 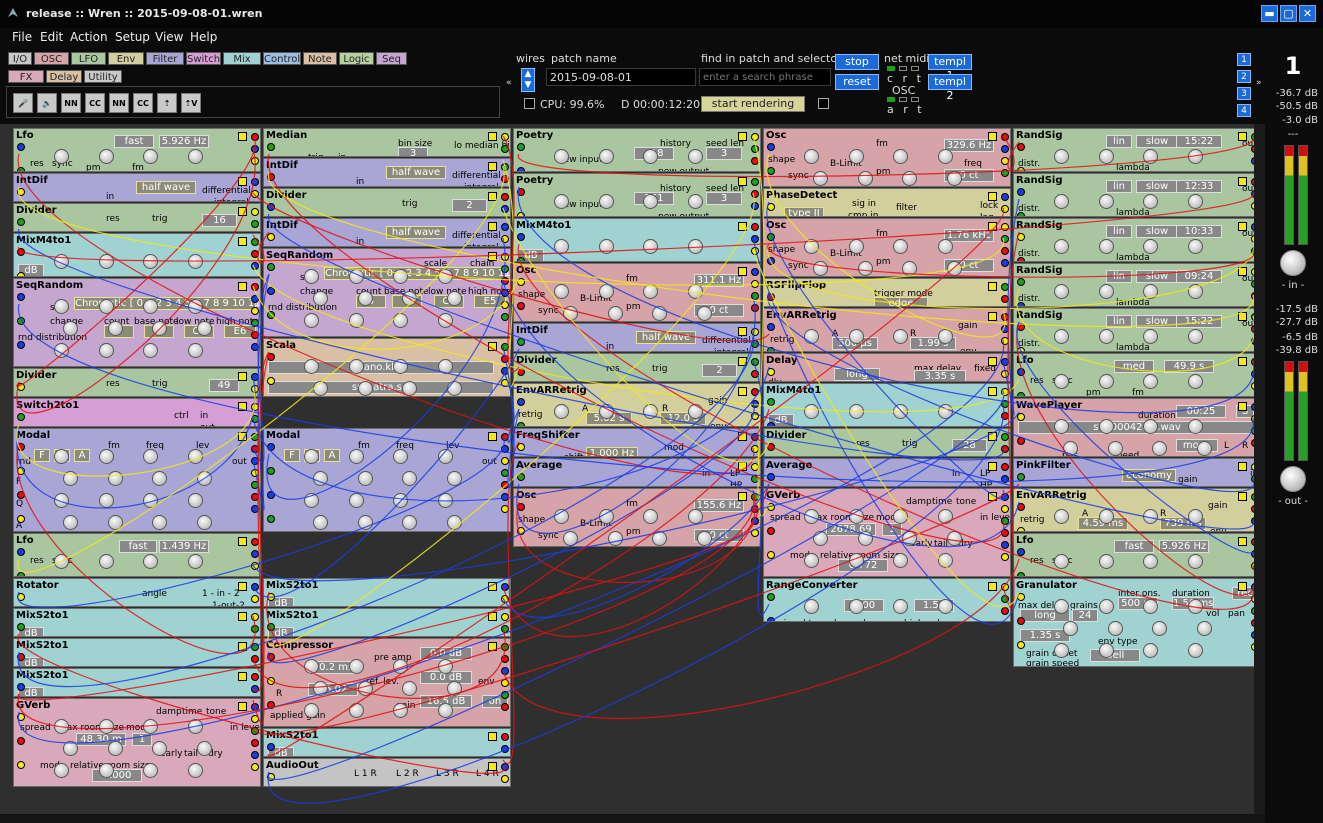 What do you see at coordinates (88, 58) in the screenshot?
I see `tab-lfo: LFO` at bounding box center [88, 58].